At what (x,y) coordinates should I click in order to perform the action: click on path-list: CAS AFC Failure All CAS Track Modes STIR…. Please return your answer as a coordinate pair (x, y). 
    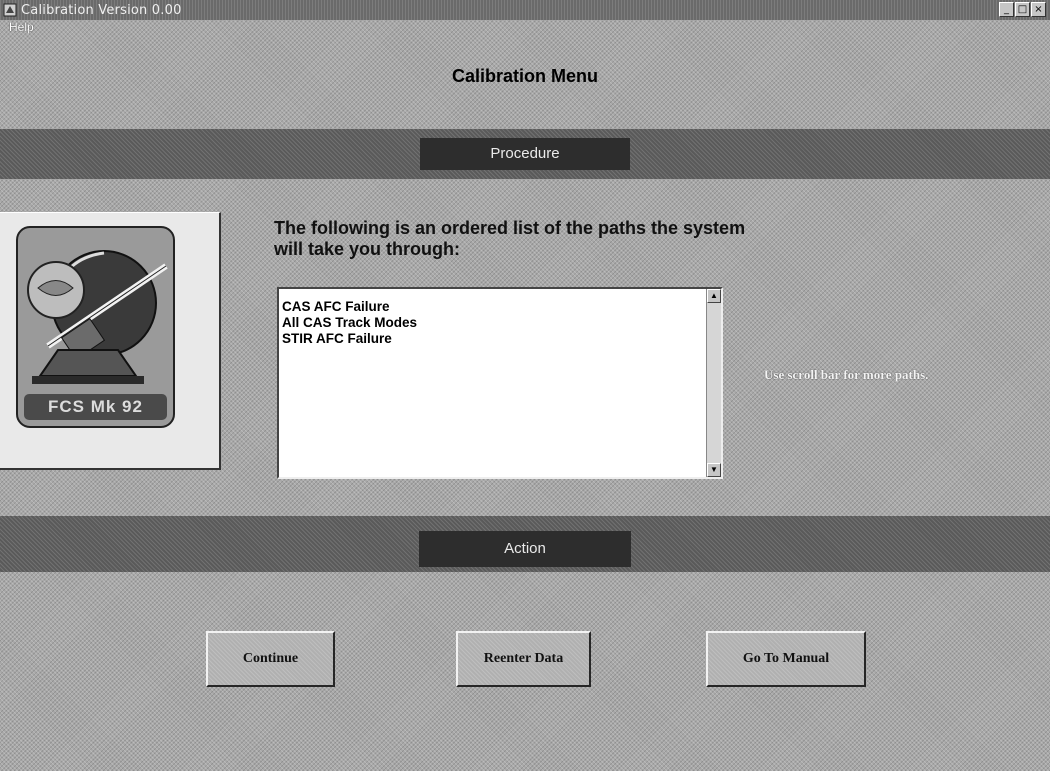
    Looking at the image, I should click on (500, 383).